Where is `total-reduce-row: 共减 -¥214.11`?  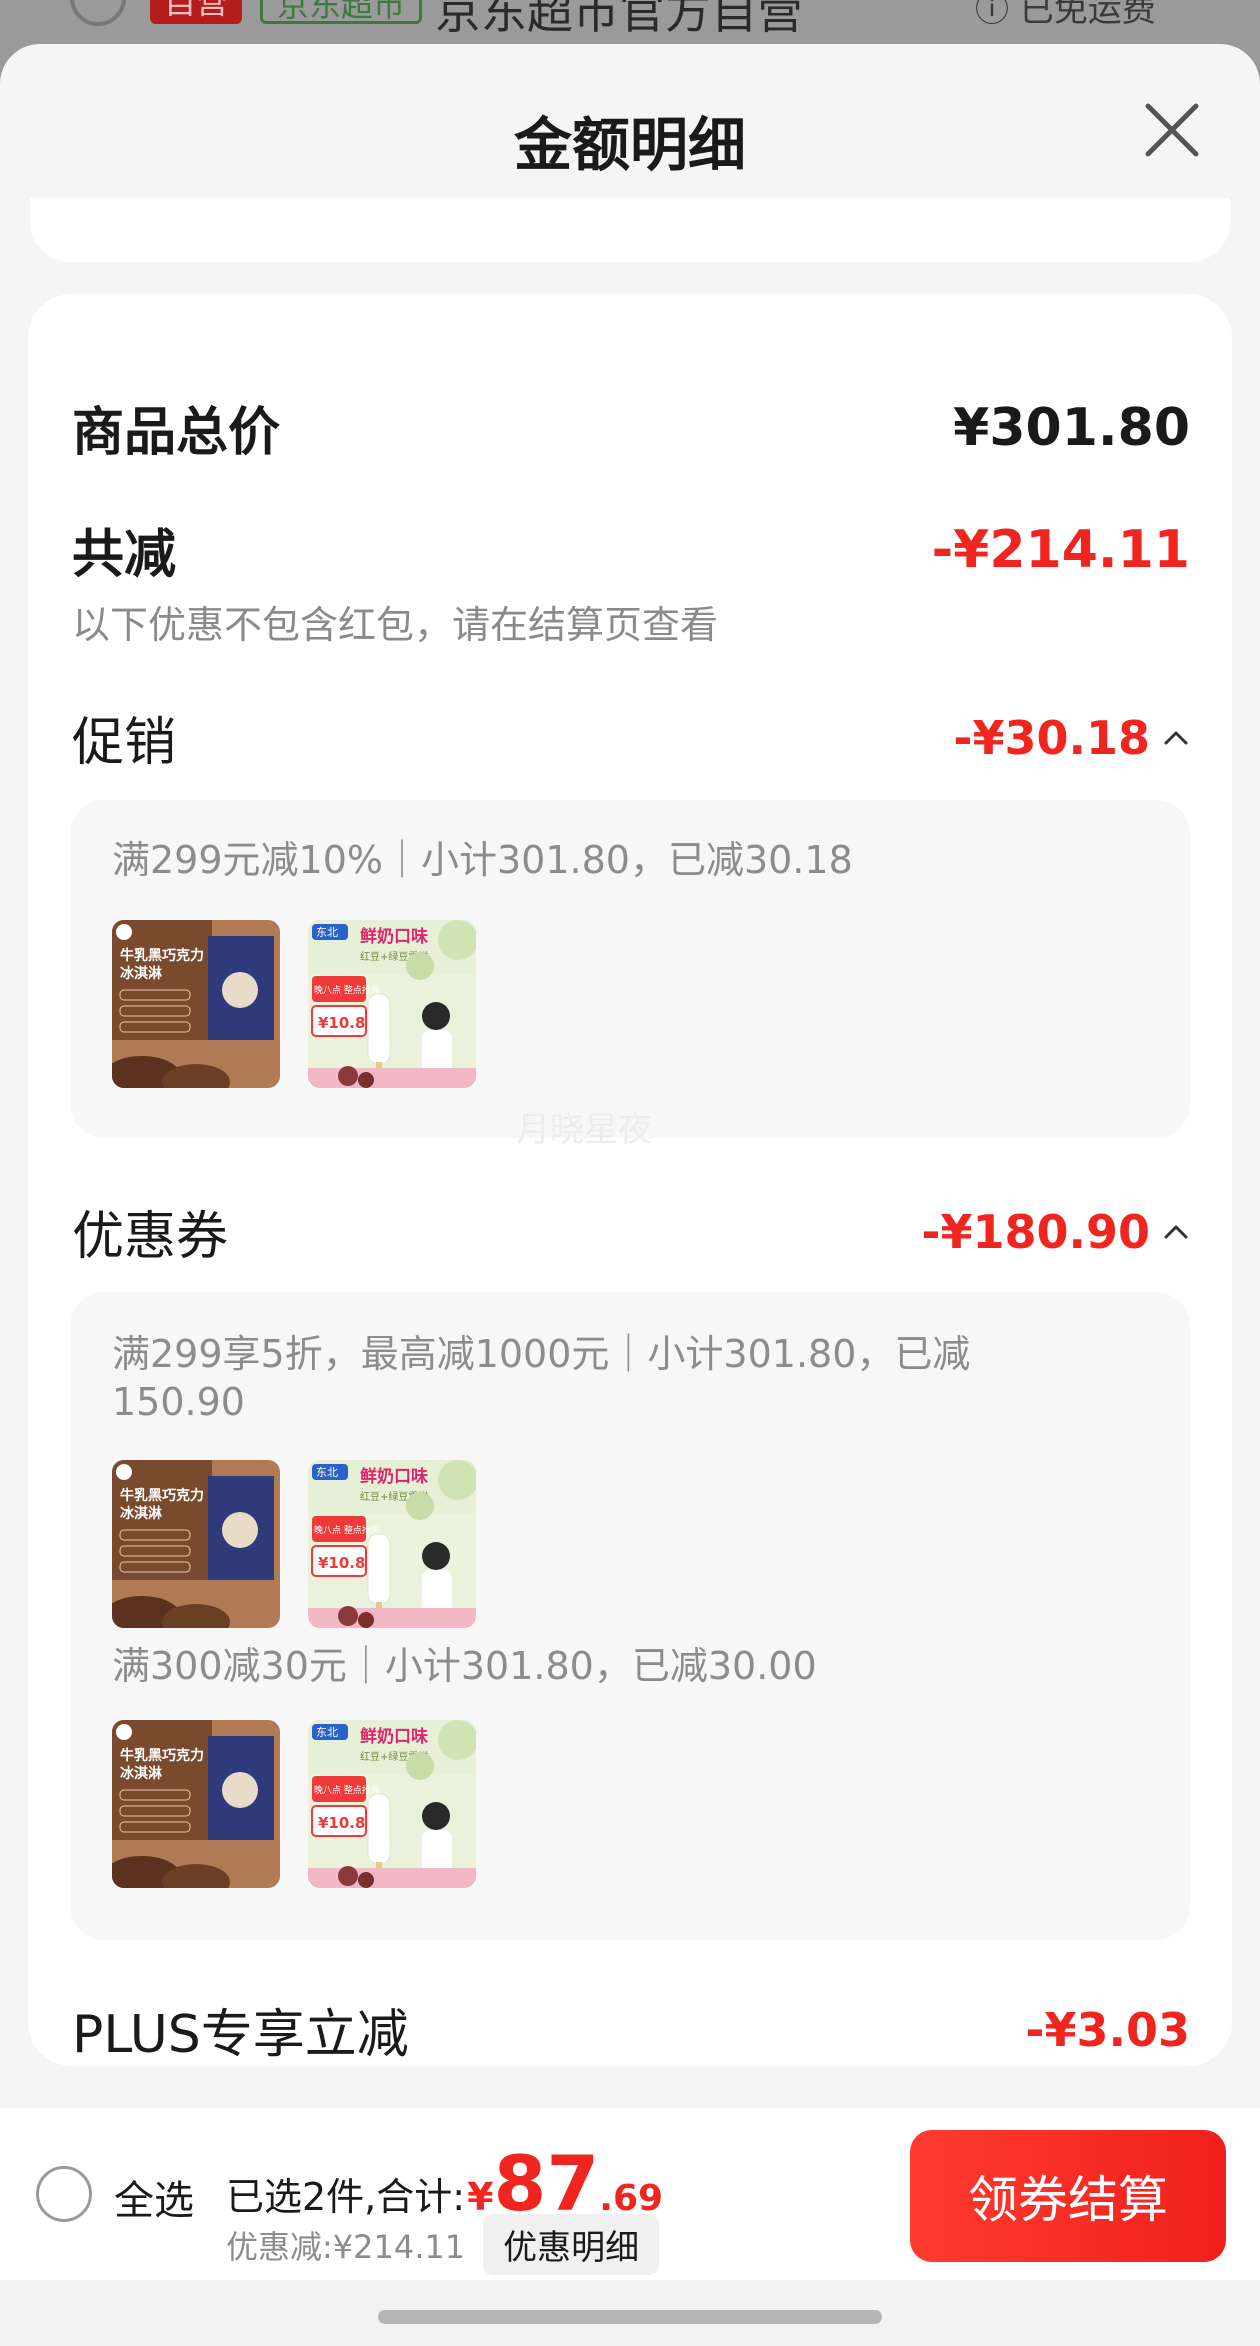 total-reduce-row: 共减 -¥214.11 is located at coordinates (631, 549).